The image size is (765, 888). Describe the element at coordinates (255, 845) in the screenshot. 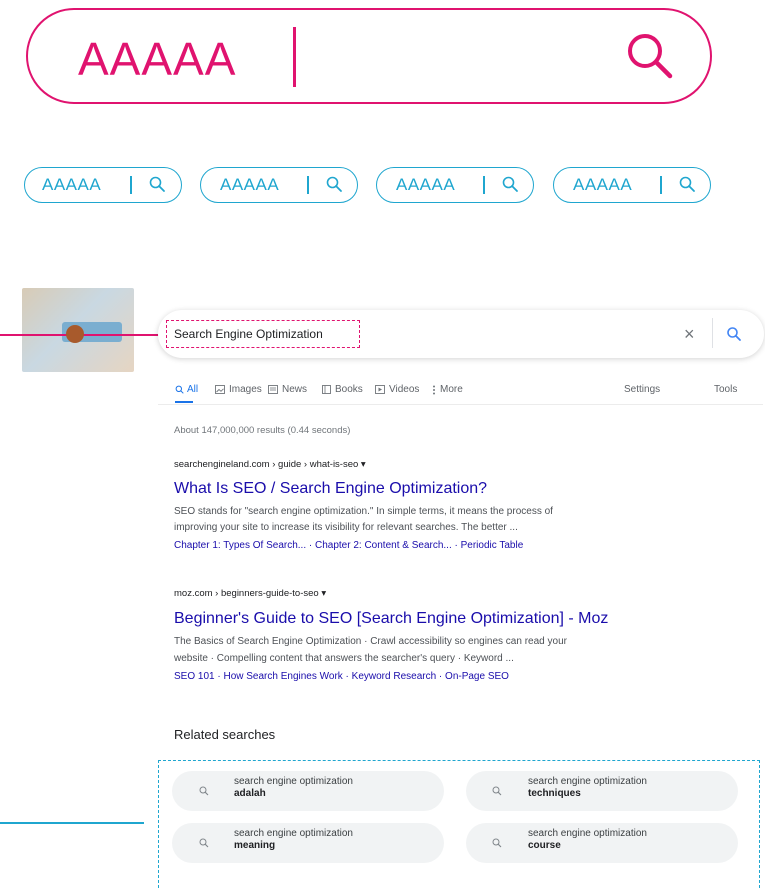

I see `related-chip-3-term: meaning` at that location.